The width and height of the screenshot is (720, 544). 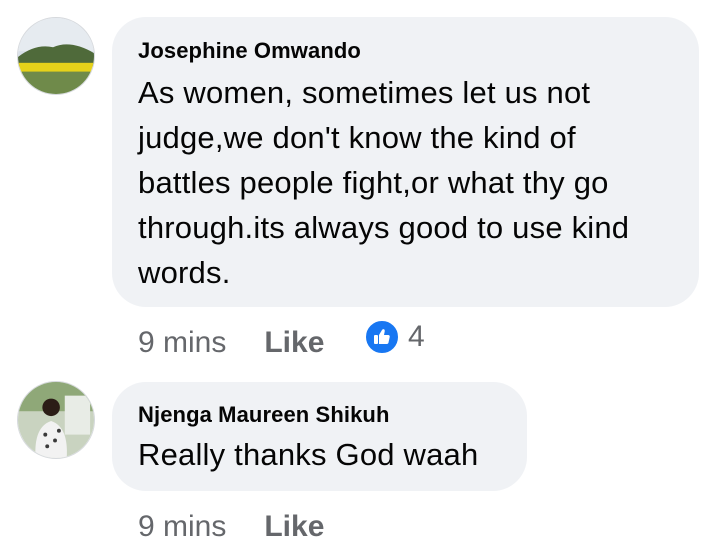 I want to click on landscape-avatar-image, so click(x=56, y=56).